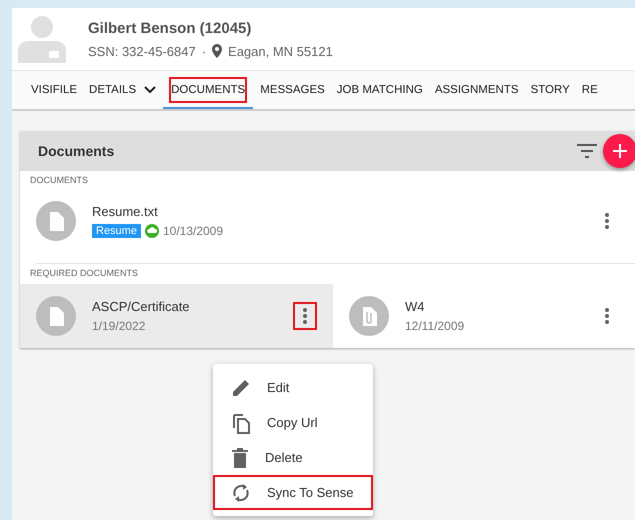 Image resolution: width=635 pixels, height=520 pixels. What do you see at coordinates (208, 90) in the screenshot?
I see `tab: DOCUMENTS` at bounding box center [208, 90].